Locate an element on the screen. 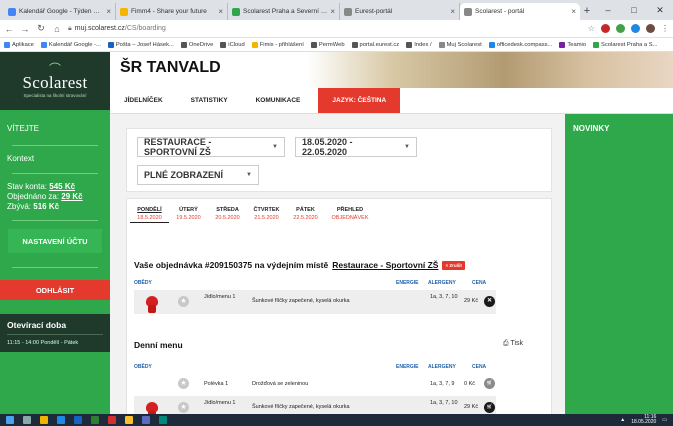 This screenshot has width=673, height=426. bookmark-item: Aplikace is located at coordinates (19, 44).